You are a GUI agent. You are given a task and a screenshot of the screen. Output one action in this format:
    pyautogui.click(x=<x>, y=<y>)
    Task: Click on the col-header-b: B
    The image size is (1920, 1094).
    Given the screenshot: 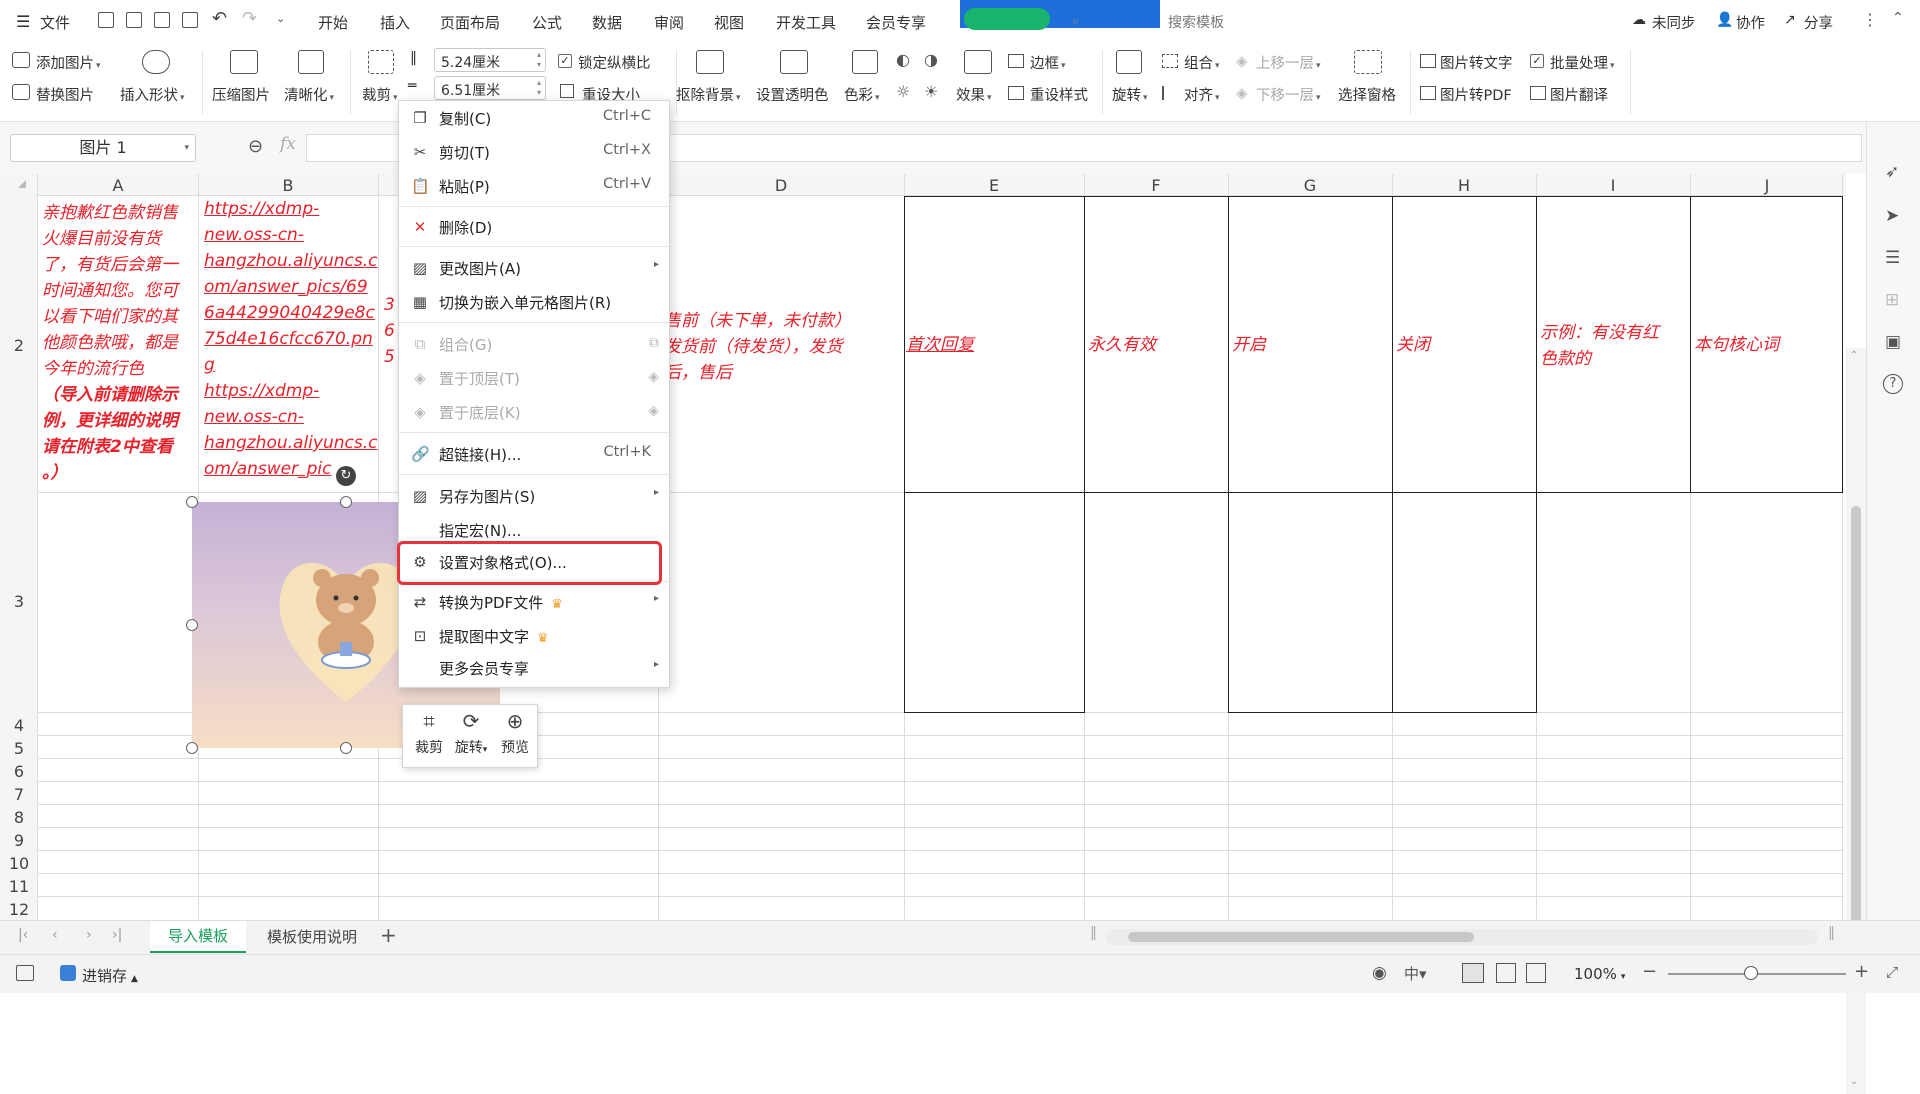 What is the action you would take?
    pyautogui.click(x=288, y=186)
    